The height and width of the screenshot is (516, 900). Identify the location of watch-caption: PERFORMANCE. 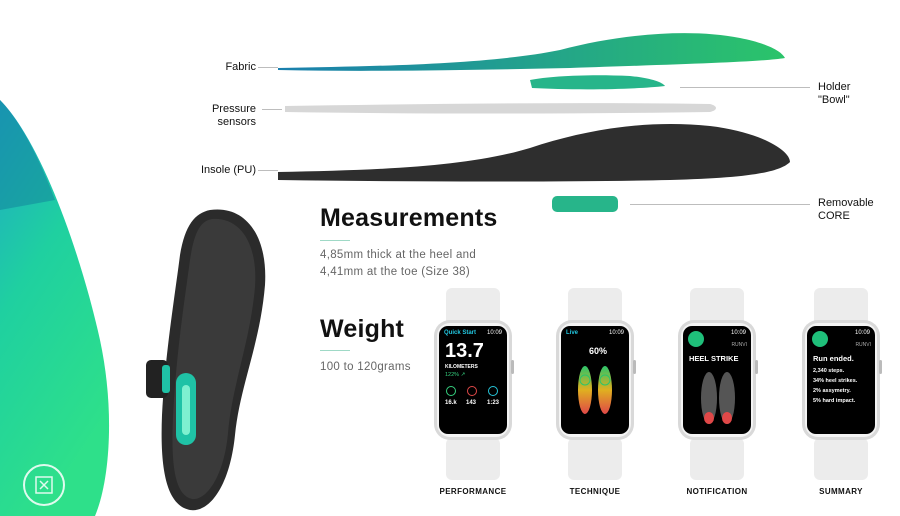
(473, 491).